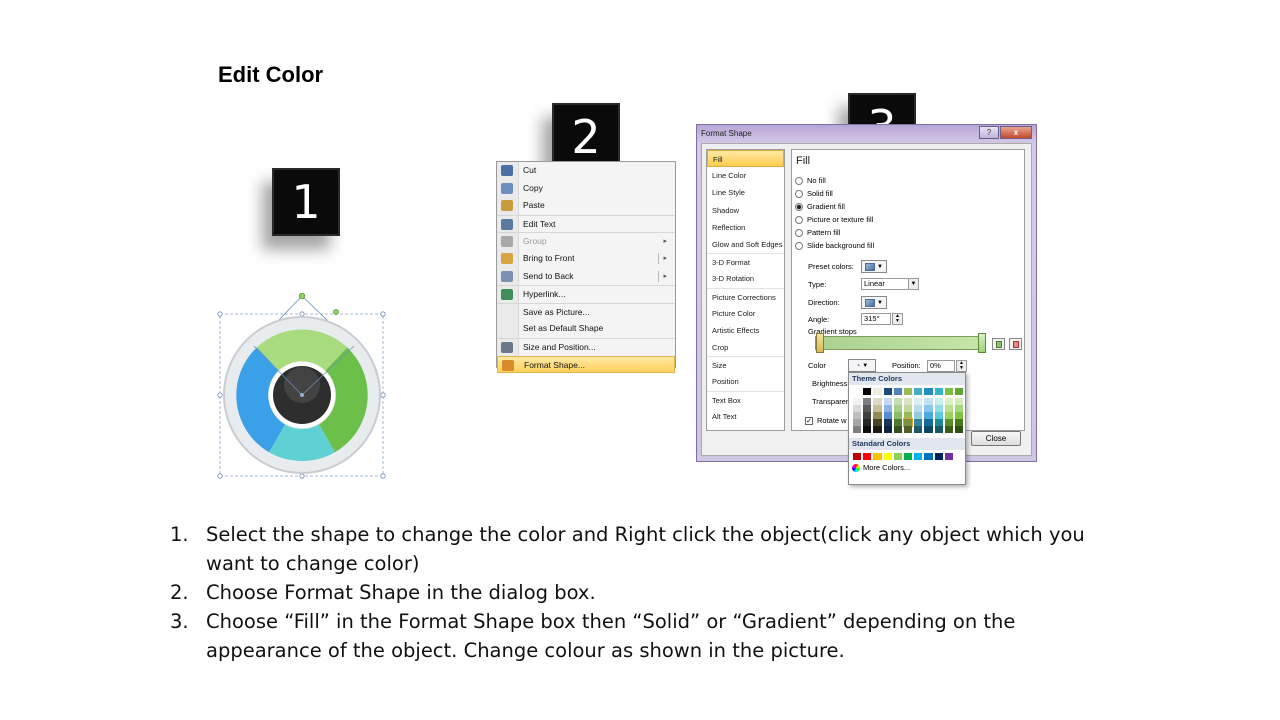 The height and width of the screenshot is (720, 1280). What do you see at coordinates (996, 438) in the screenshot?
I see `close-button: Close` at bounding box center [996, 438].